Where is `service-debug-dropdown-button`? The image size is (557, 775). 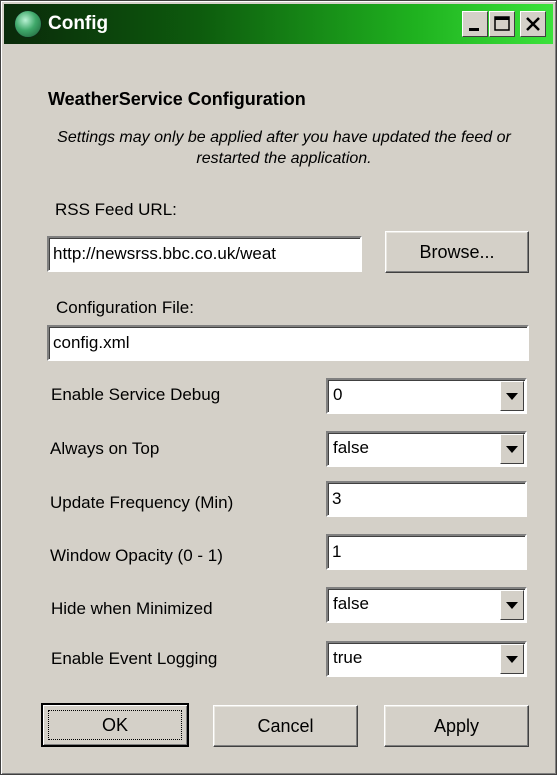
service-debug-dropdown-button is located at coordinates (512, 396).